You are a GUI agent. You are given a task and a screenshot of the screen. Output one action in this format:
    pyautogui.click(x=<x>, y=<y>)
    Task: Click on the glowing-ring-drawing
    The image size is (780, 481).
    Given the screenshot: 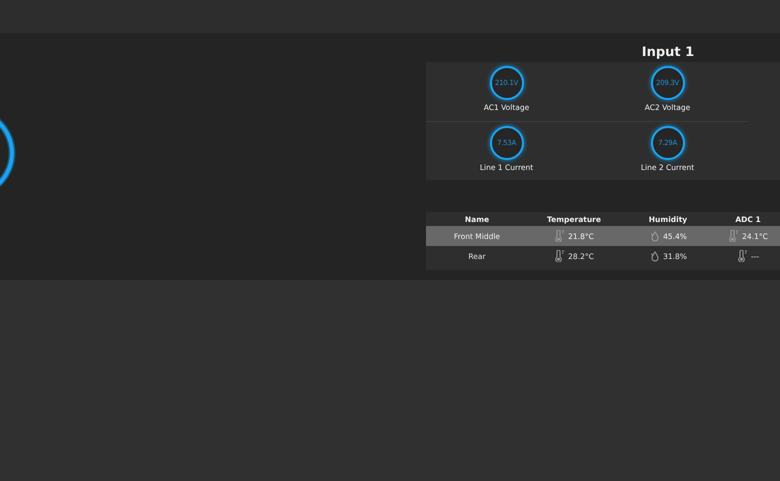 What is the action you would take?
    pyautogui.click(x=8, y=153)
    